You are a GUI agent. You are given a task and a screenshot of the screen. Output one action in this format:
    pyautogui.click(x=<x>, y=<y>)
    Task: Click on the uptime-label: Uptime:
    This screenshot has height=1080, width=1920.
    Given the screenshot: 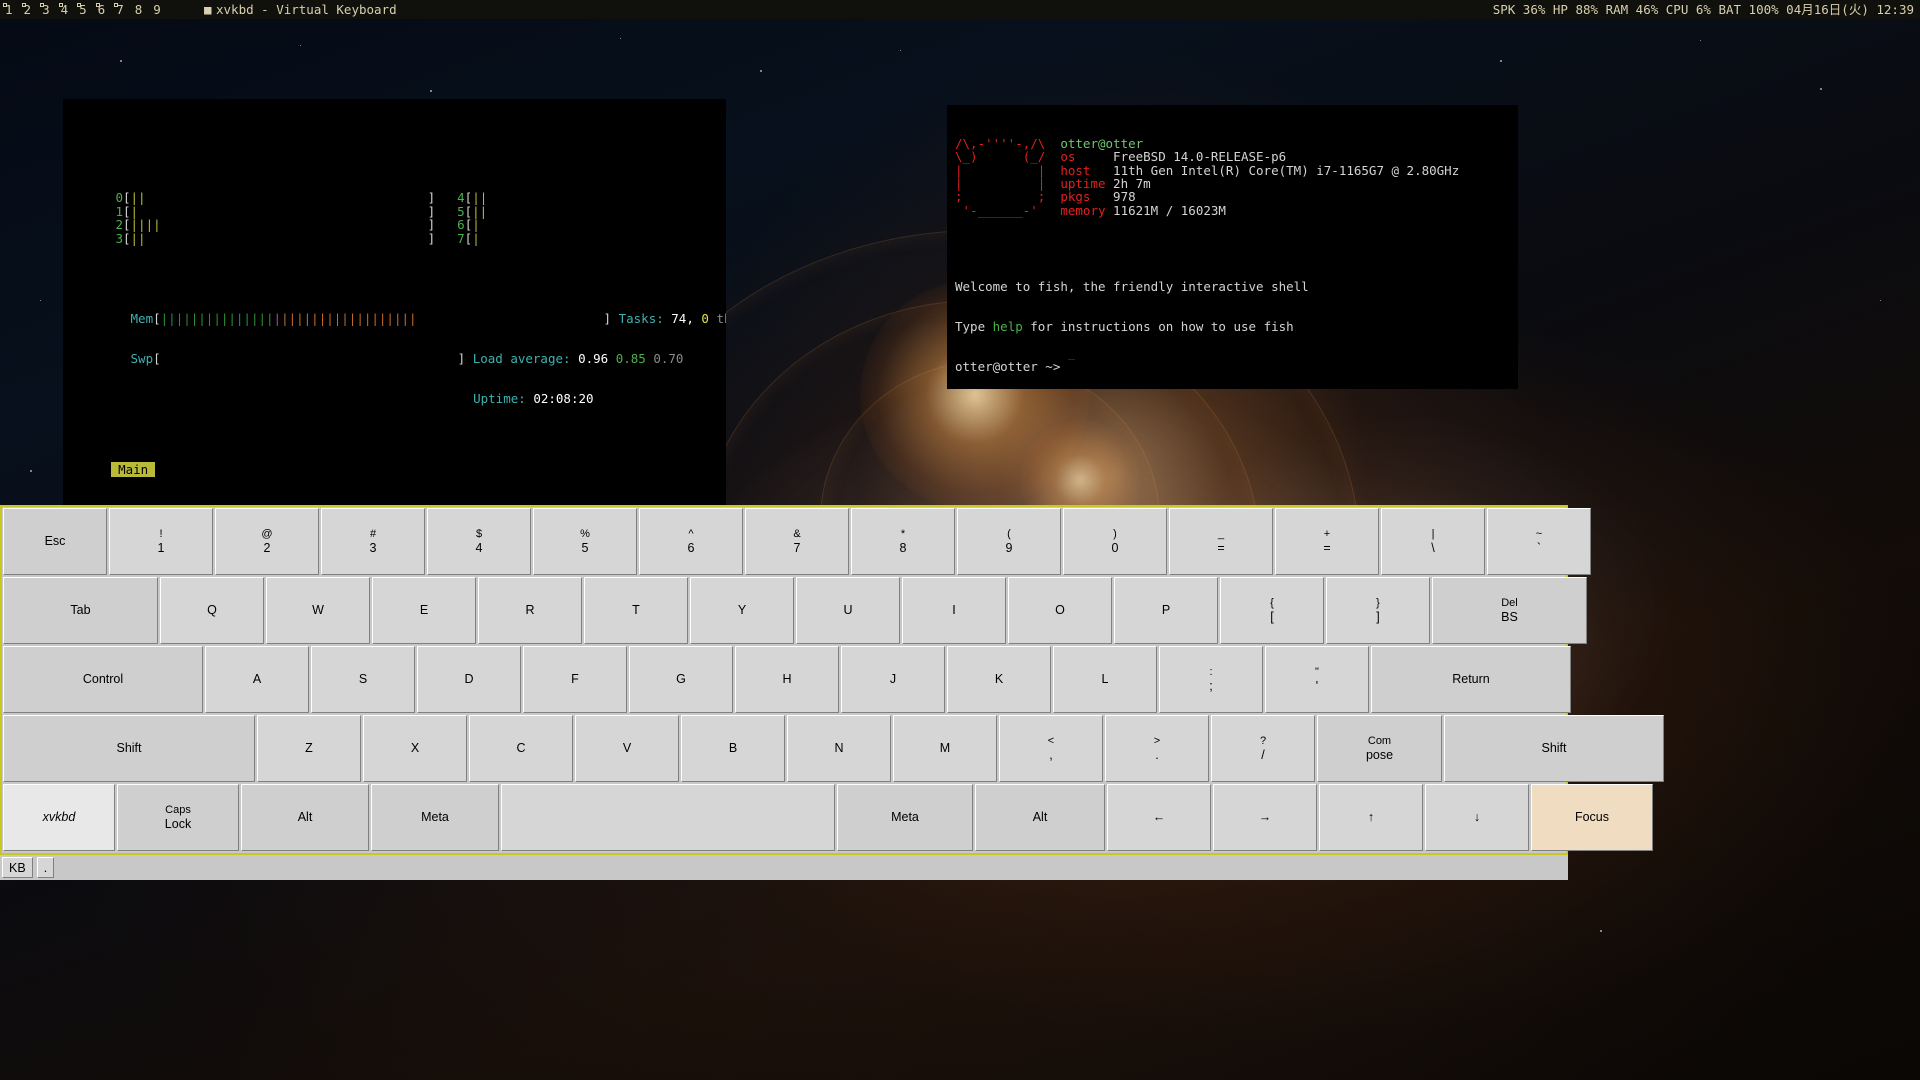 What is the action you would take?
    pyautogui.click(x=499, y=399)
    